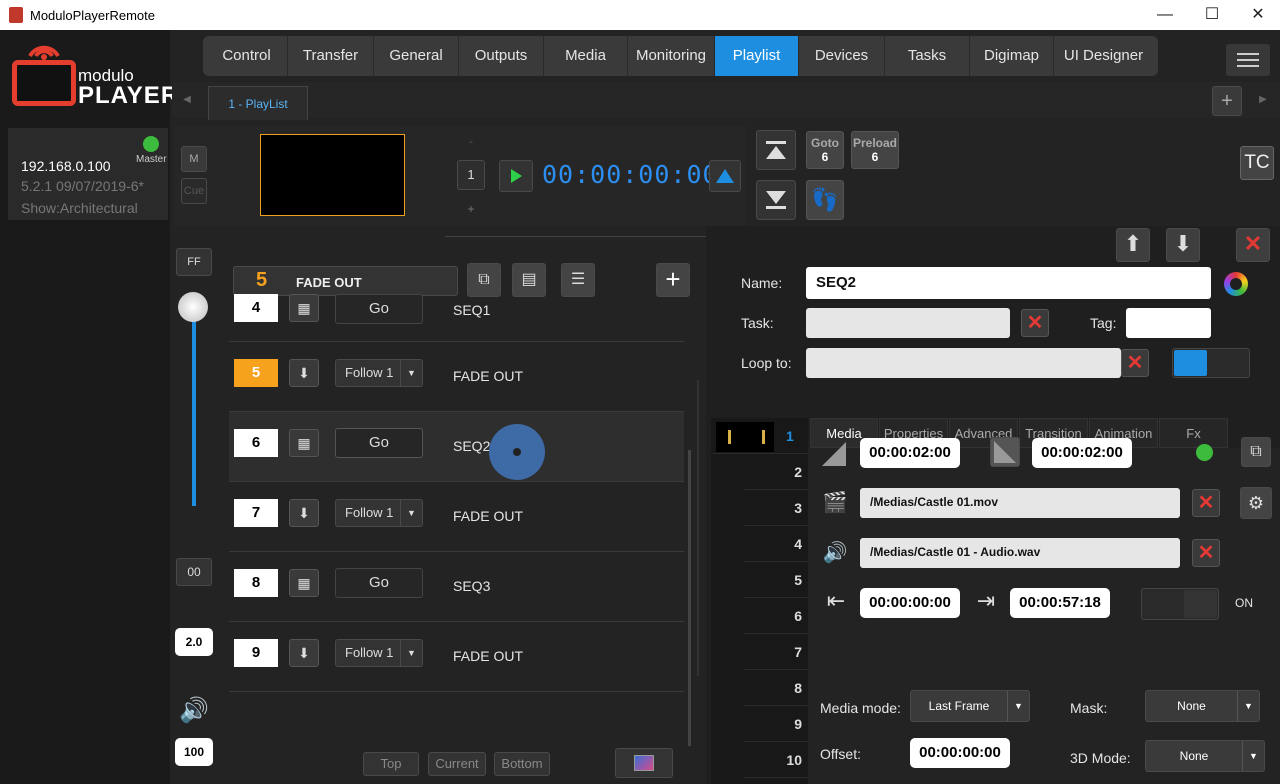  Describe the element at coordinates (193, 307) in the screenshot. I see `master-fader-knob` at that location.